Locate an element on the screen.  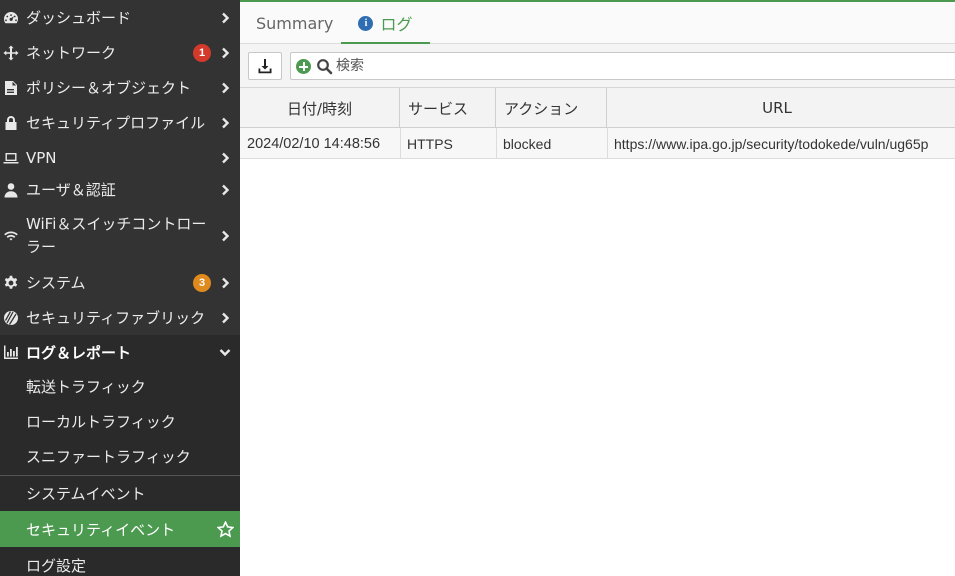
sidebar-item-label: WiFi＆スイッチコントローラー is located at coordinates (116, 235).